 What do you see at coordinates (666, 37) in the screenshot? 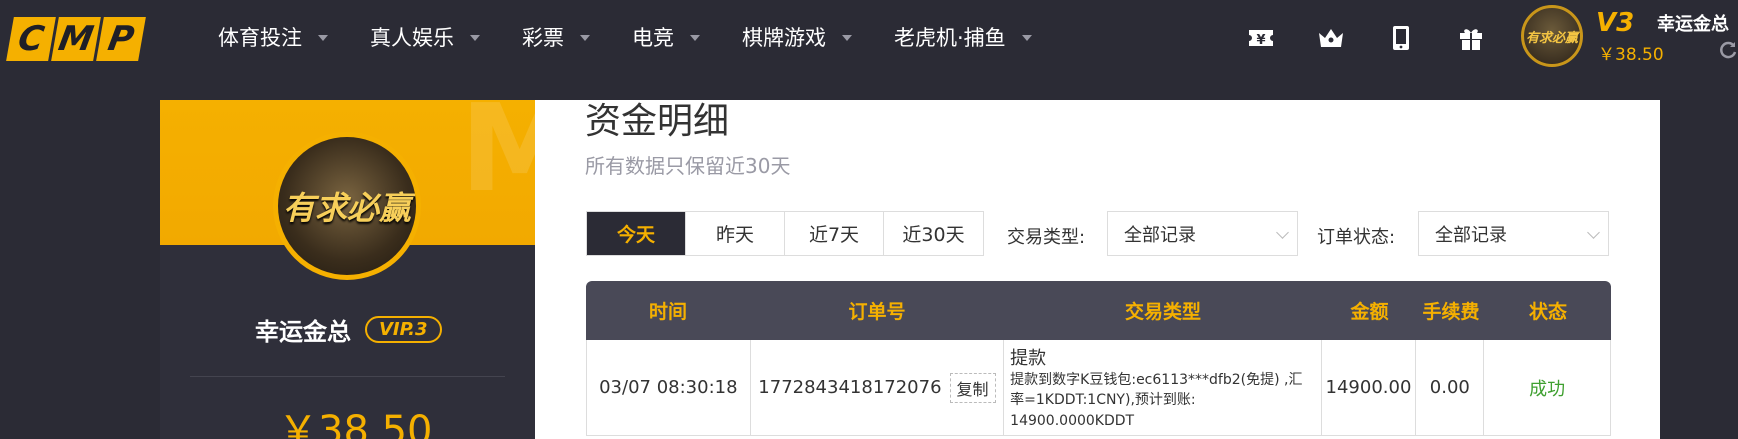
I see `nav-item-esports: 电竞` at bounding box center [666, 37].